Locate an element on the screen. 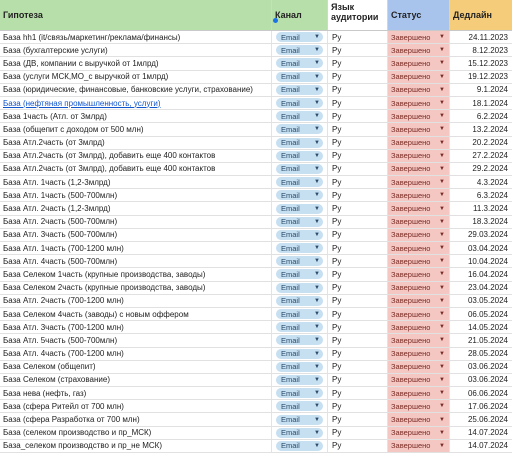 This screenshot has height=453, width=512. cell-deadline: 19.12.2023 is located at coordinates (481, 77).